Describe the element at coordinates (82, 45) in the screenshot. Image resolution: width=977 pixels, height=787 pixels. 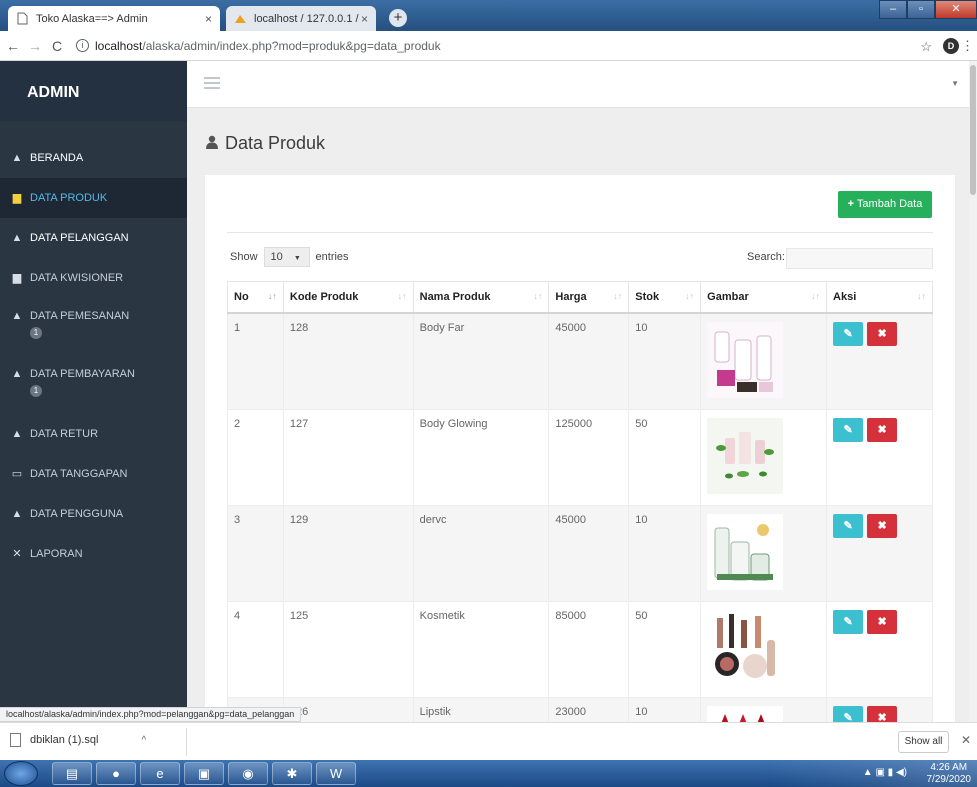
I see `info-icon: i` at that location.